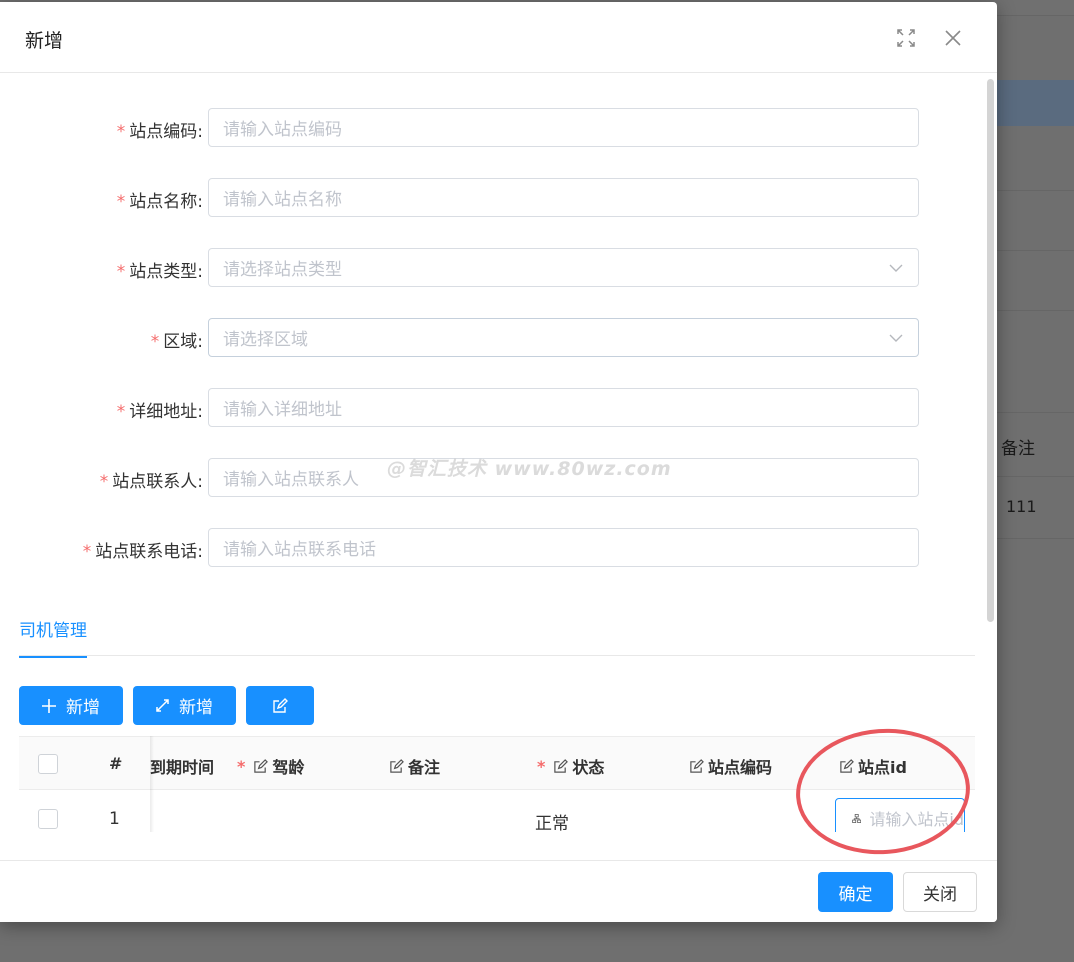  Describe the element at coordinates (183, 342) in the screenshot. I see `label-text: 区域:` at that location.